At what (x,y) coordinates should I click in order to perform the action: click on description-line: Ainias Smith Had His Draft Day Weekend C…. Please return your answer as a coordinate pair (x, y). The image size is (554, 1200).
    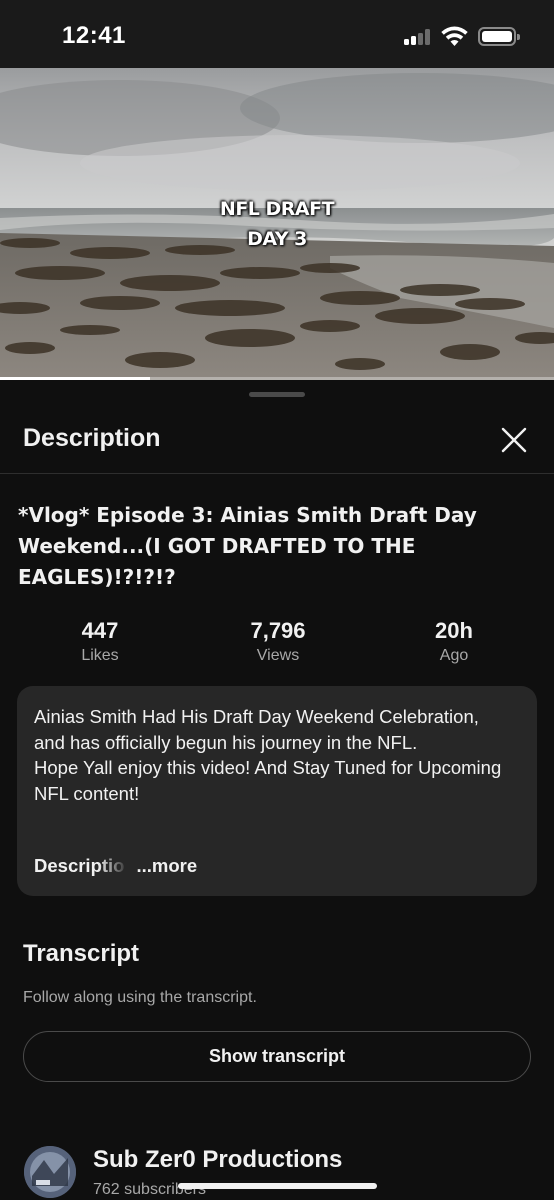
    Looking at the image, I should click on (256, 729).